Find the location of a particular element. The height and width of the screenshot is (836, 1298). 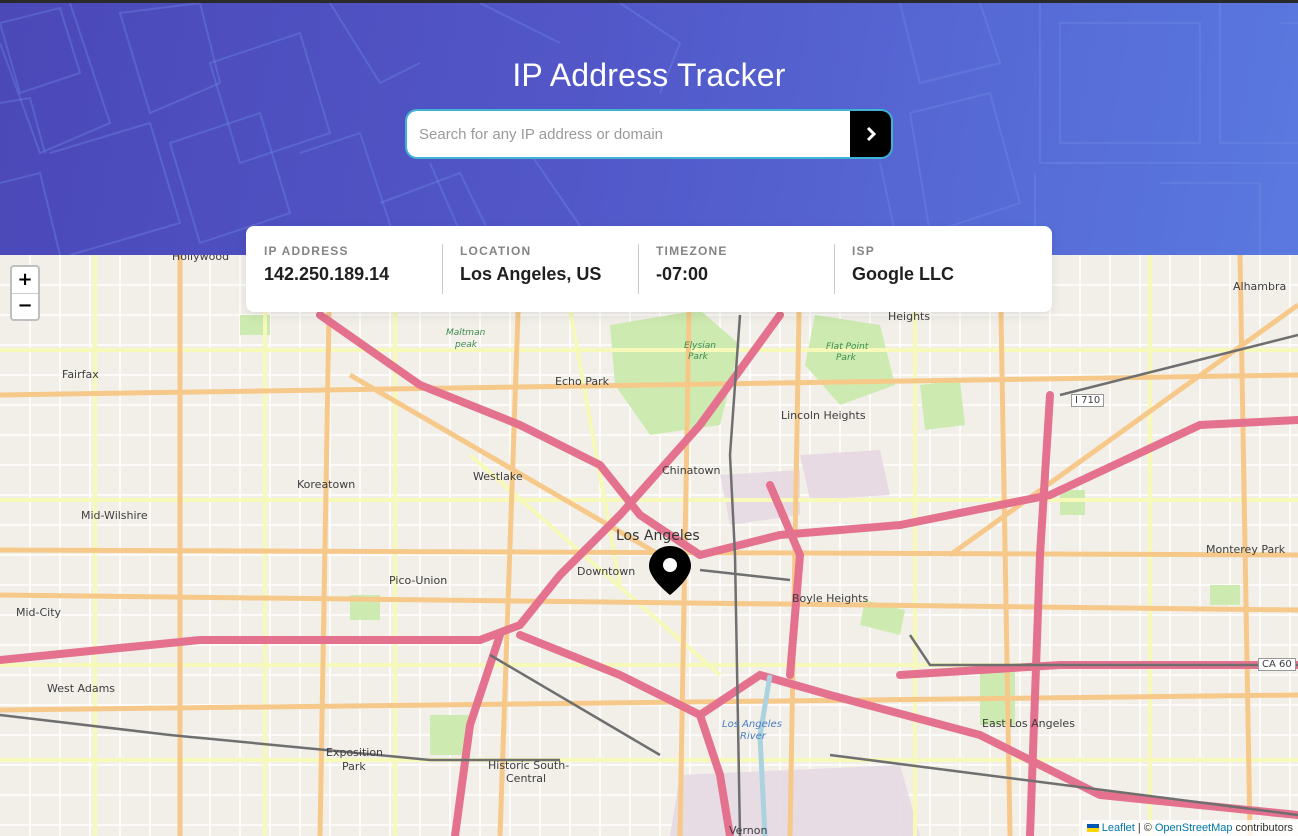

search-bar is located at coordinates (649, 134).